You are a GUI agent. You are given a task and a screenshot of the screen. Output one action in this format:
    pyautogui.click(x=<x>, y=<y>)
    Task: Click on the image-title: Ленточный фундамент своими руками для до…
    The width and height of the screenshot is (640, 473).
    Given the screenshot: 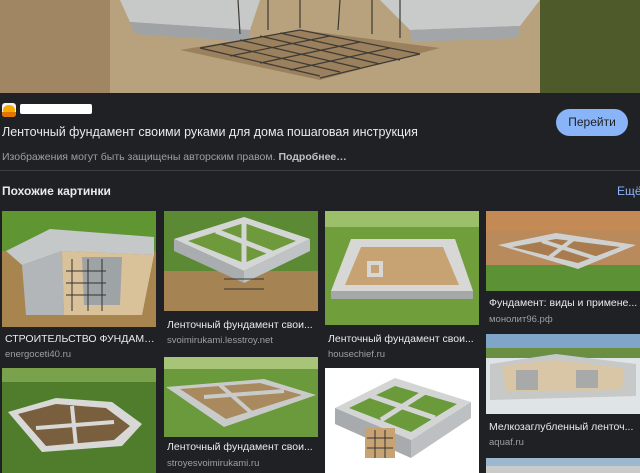 What is the action you would take?
    pyautogui.click(x=272, y=132)
    